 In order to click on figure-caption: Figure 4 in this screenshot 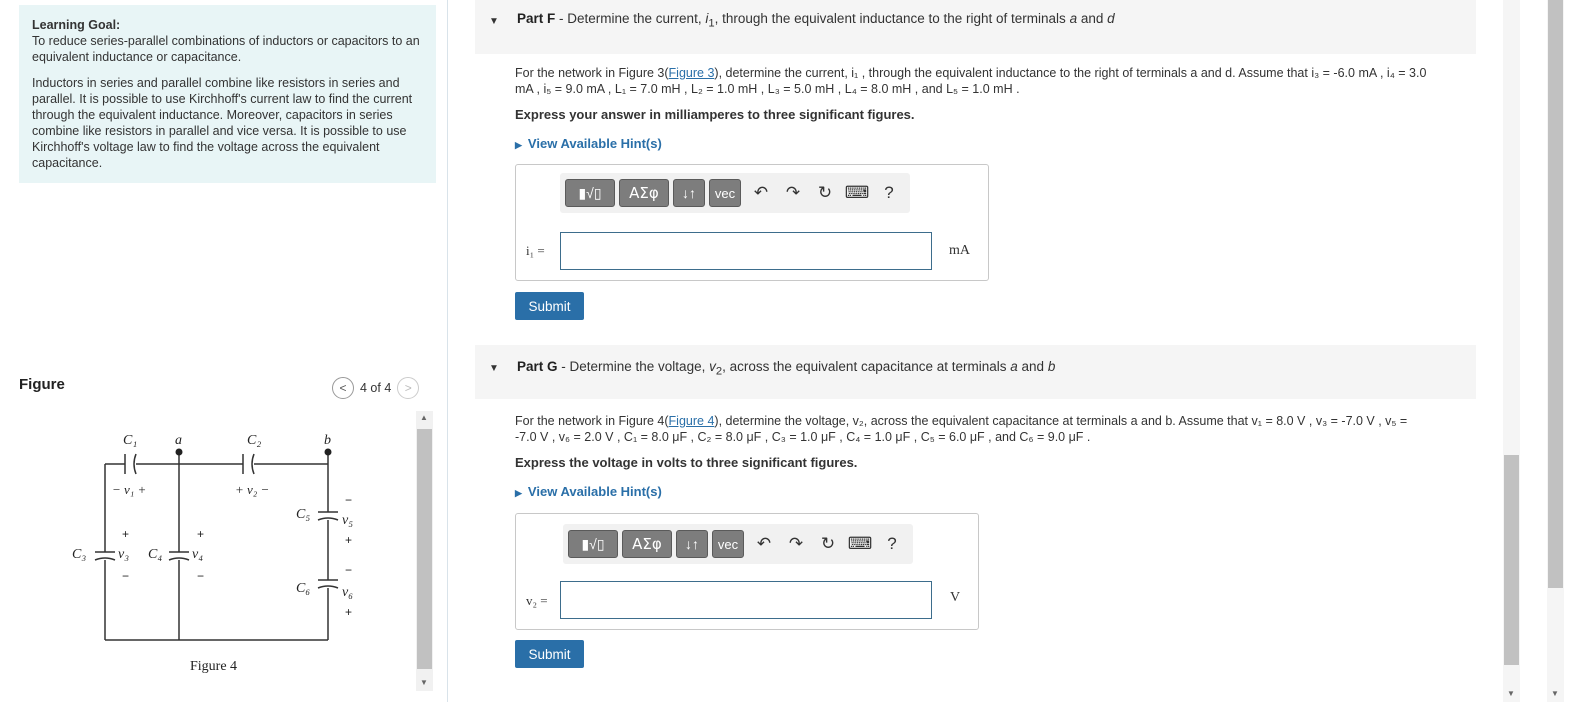, I will do `click(213, 666)`.